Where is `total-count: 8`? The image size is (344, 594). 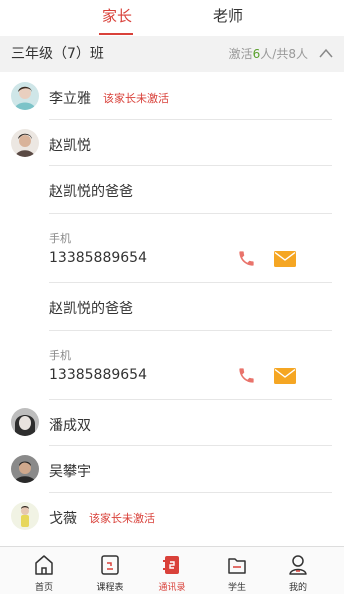 total-count: 8 is located at coordinates (292, 54).